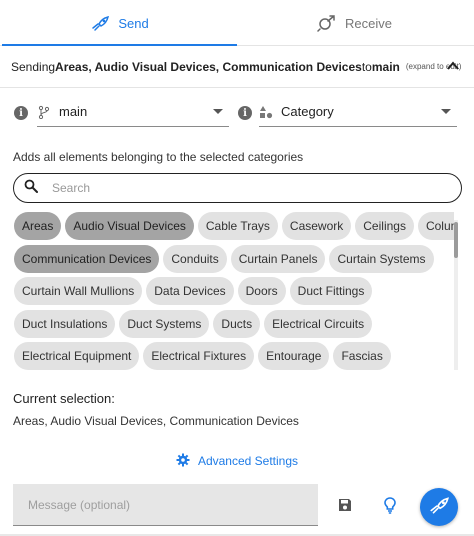  Describe the element at coordinates (73, 111) in the screenshot. I see `branch-select-value: main` at that location.